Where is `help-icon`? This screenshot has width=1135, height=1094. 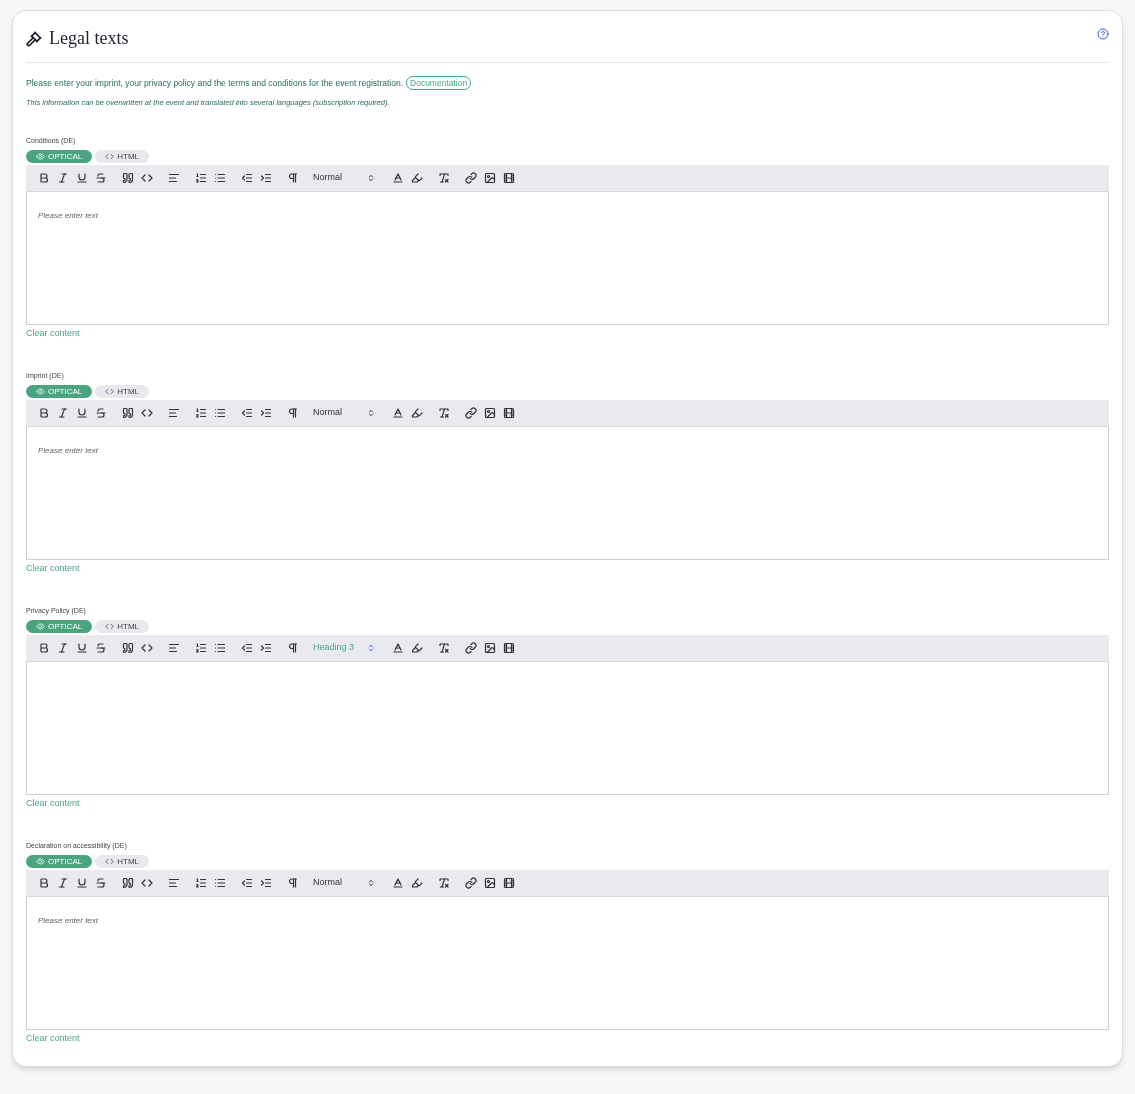 help-icon is located at coordinates (1103, 33).